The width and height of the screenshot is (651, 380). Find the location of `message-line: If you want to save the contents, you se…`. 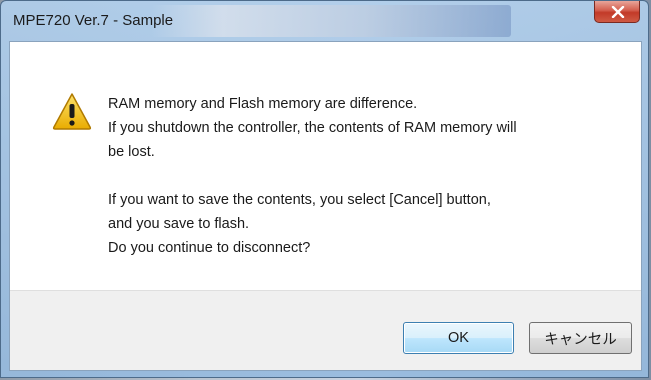

message-line: If you want to save the contents, you se… is located at coordinates (299, 200).